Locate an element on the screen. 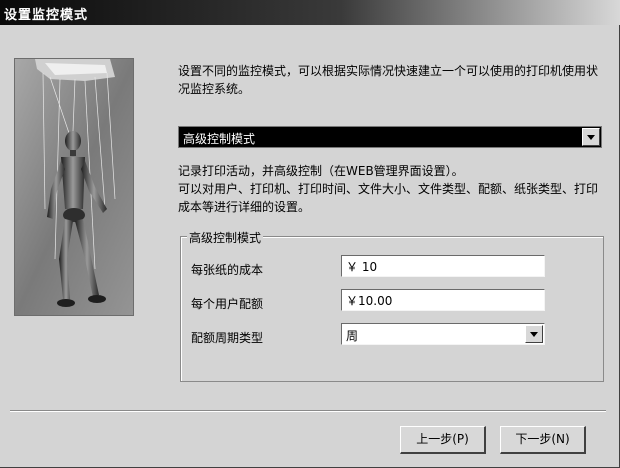 Image resolution: width=620 pixels, height=468 pixels. cost-per-sheet-label: 每张纸的成本 is located at coordinates (227, 270).